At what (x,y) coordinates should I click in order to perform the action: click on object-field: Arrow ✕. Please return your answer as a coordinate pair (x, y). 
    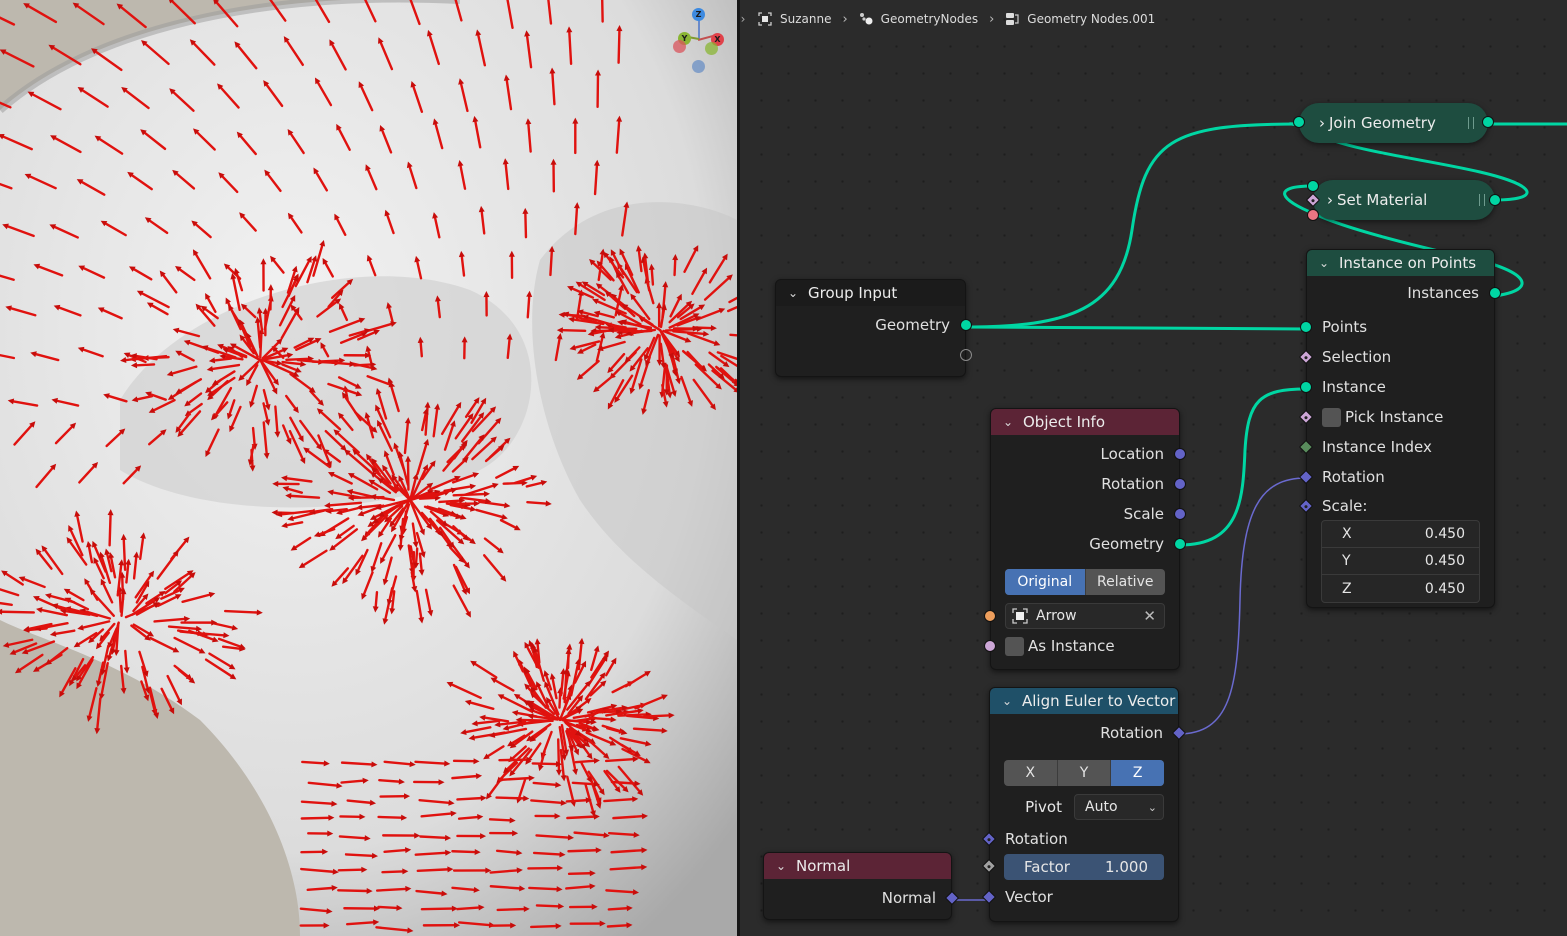
    Looking at the image, I should click on (1074, 616).